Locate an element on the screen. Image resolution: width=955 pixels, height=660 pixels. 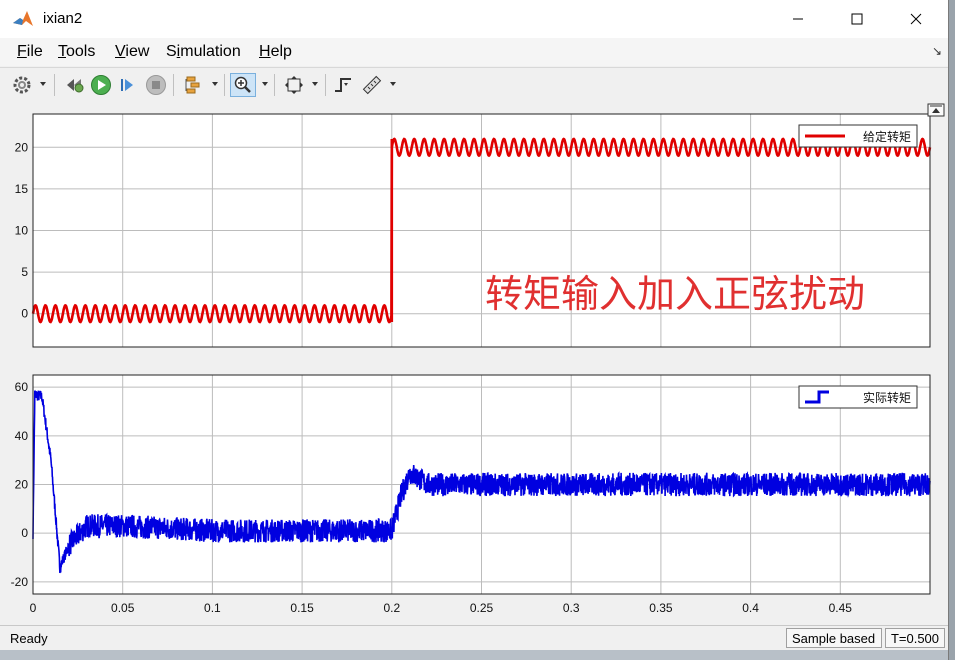
x-tick-label: 0.25 is located at coordinates (482, 608).